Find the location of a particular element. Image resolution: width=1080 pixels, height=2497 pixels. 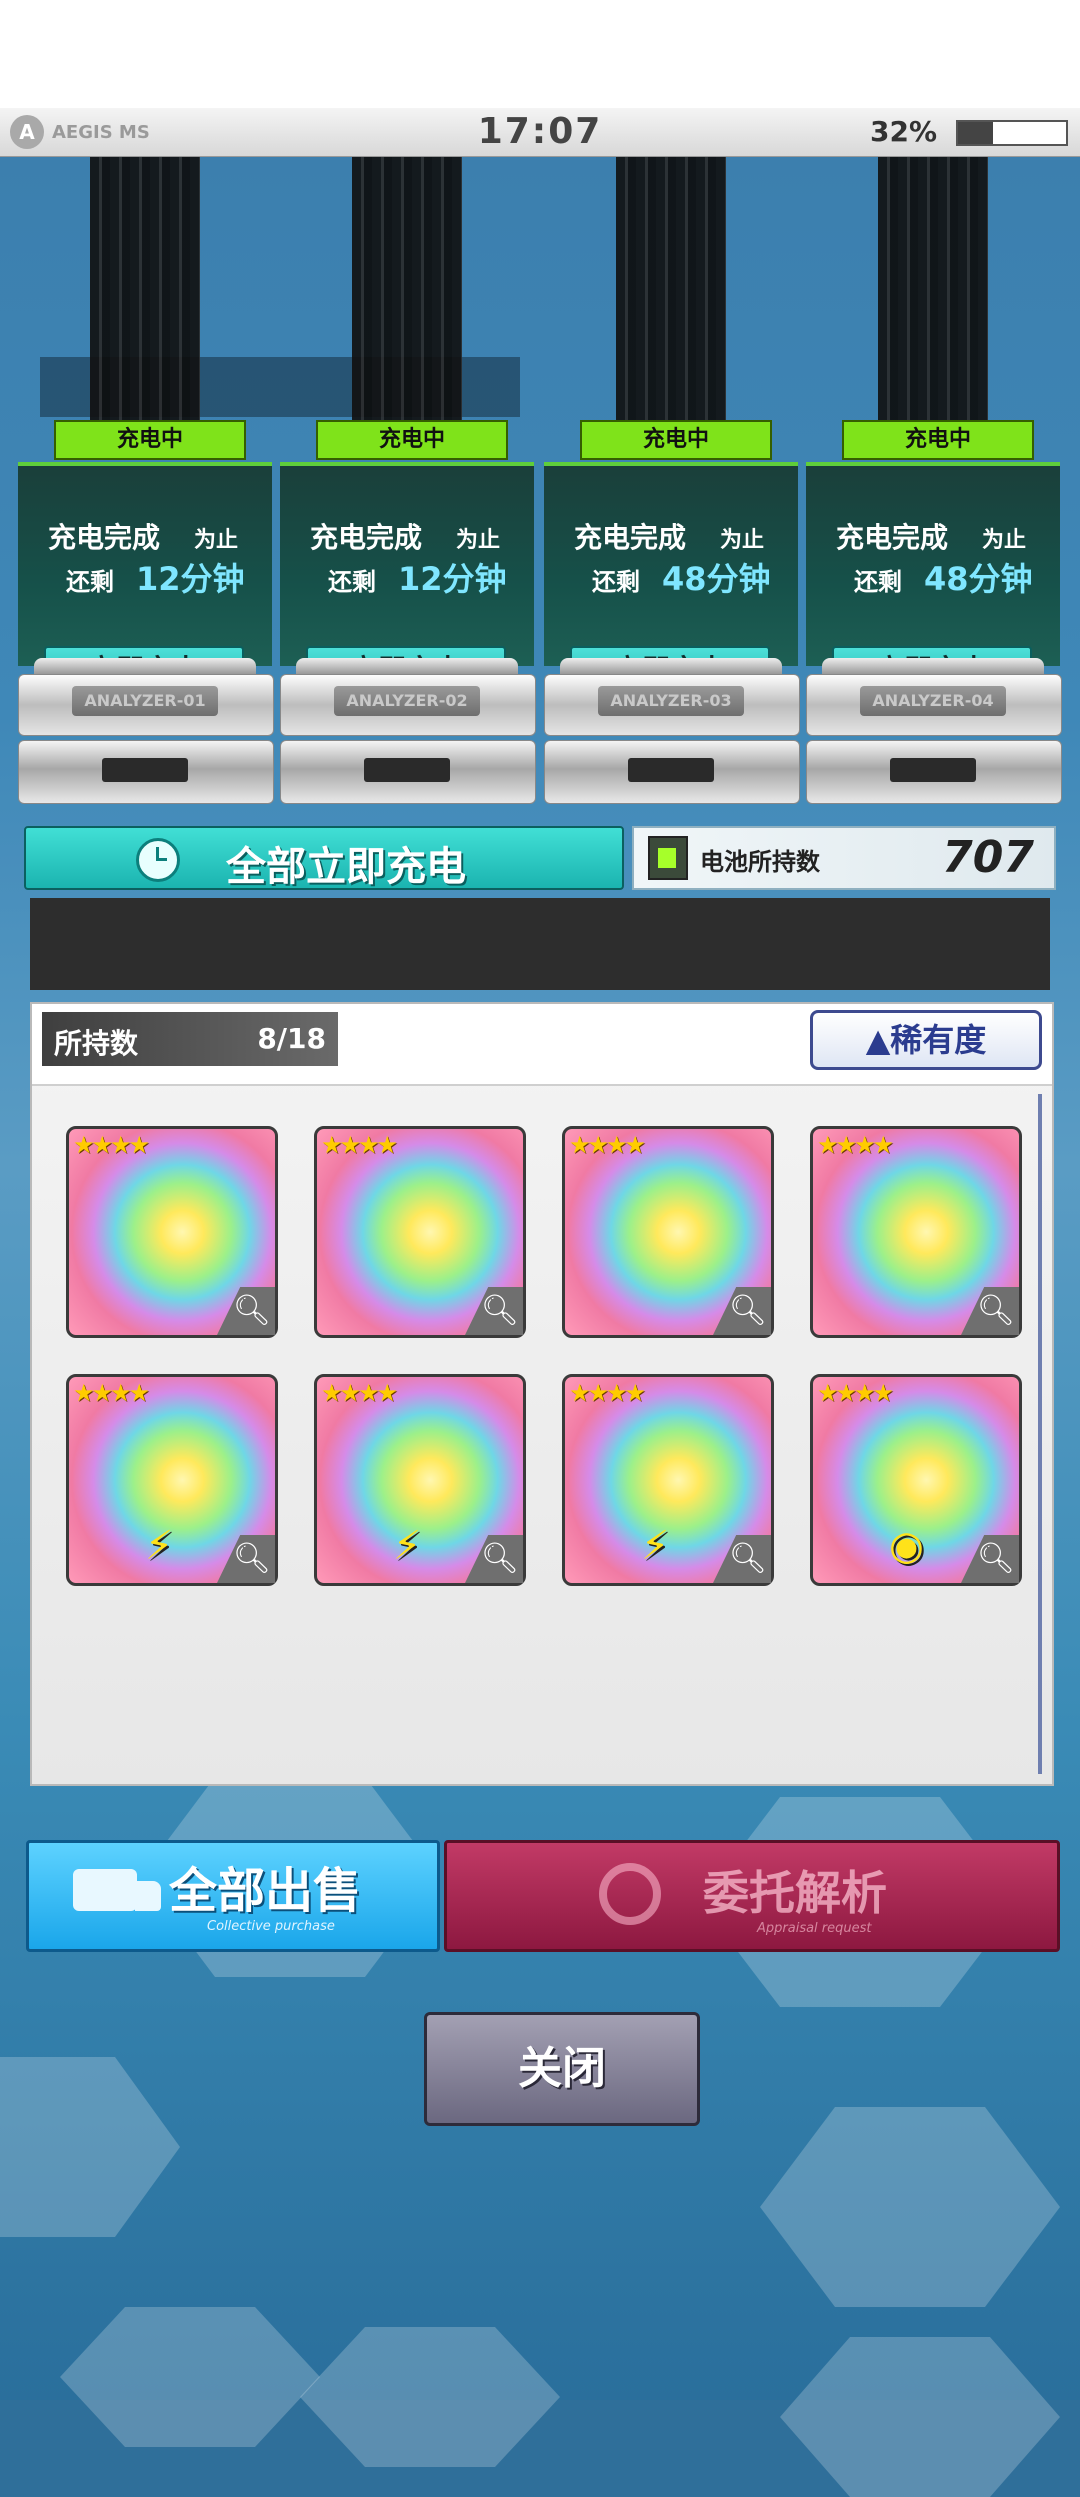

sell-all-label: 全部出售 is located at coordinates (265, 1891).